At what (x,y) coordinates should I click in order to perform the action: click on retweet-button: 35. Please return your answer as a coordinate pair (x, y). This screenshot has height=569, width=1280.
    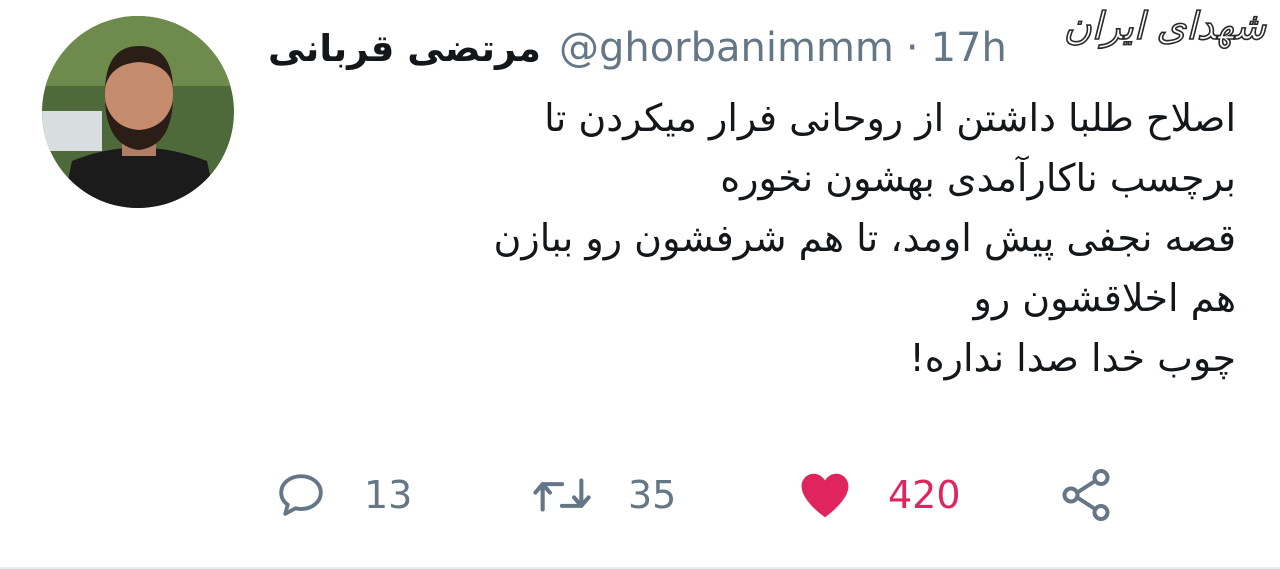
    Looking at the image, I should click on (603, 495).